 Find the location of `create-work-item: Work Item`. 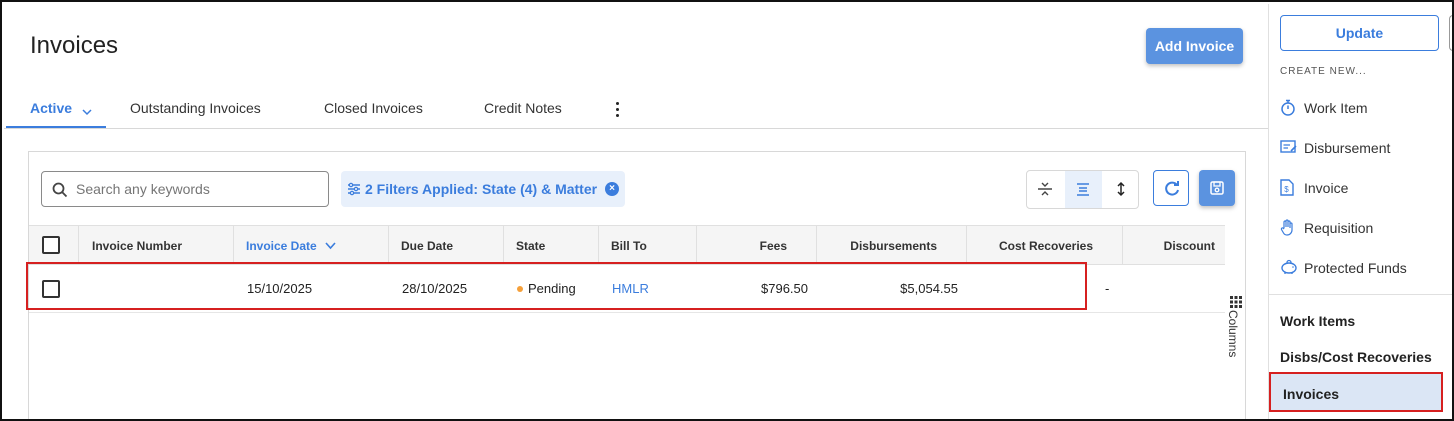

create-work-item: Work Item is located at coordinates (1365, 108).